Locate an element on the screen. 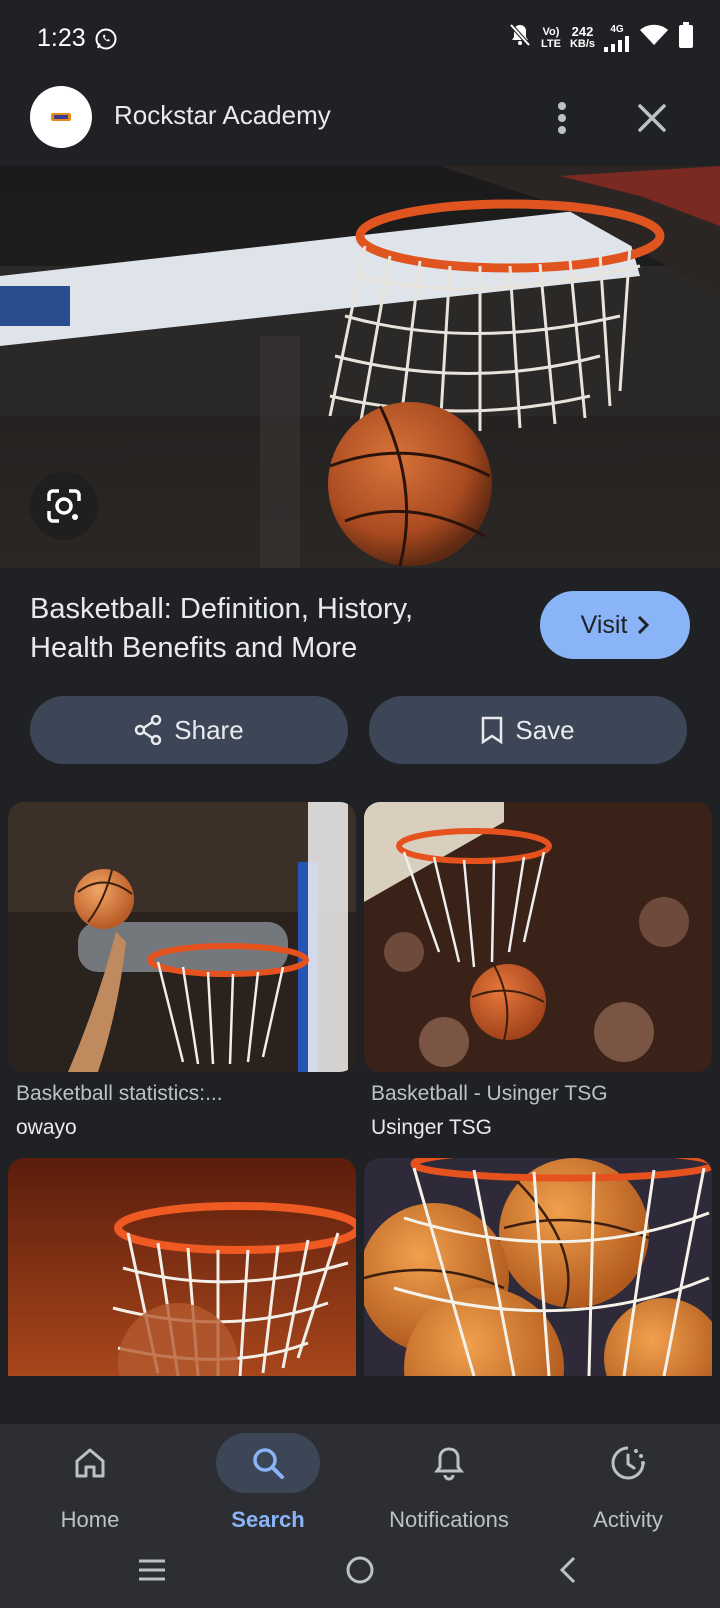 Image resolution: width=720 pixels, height=1608 pixels. google-lens-button is located at coordinates (64, 506).